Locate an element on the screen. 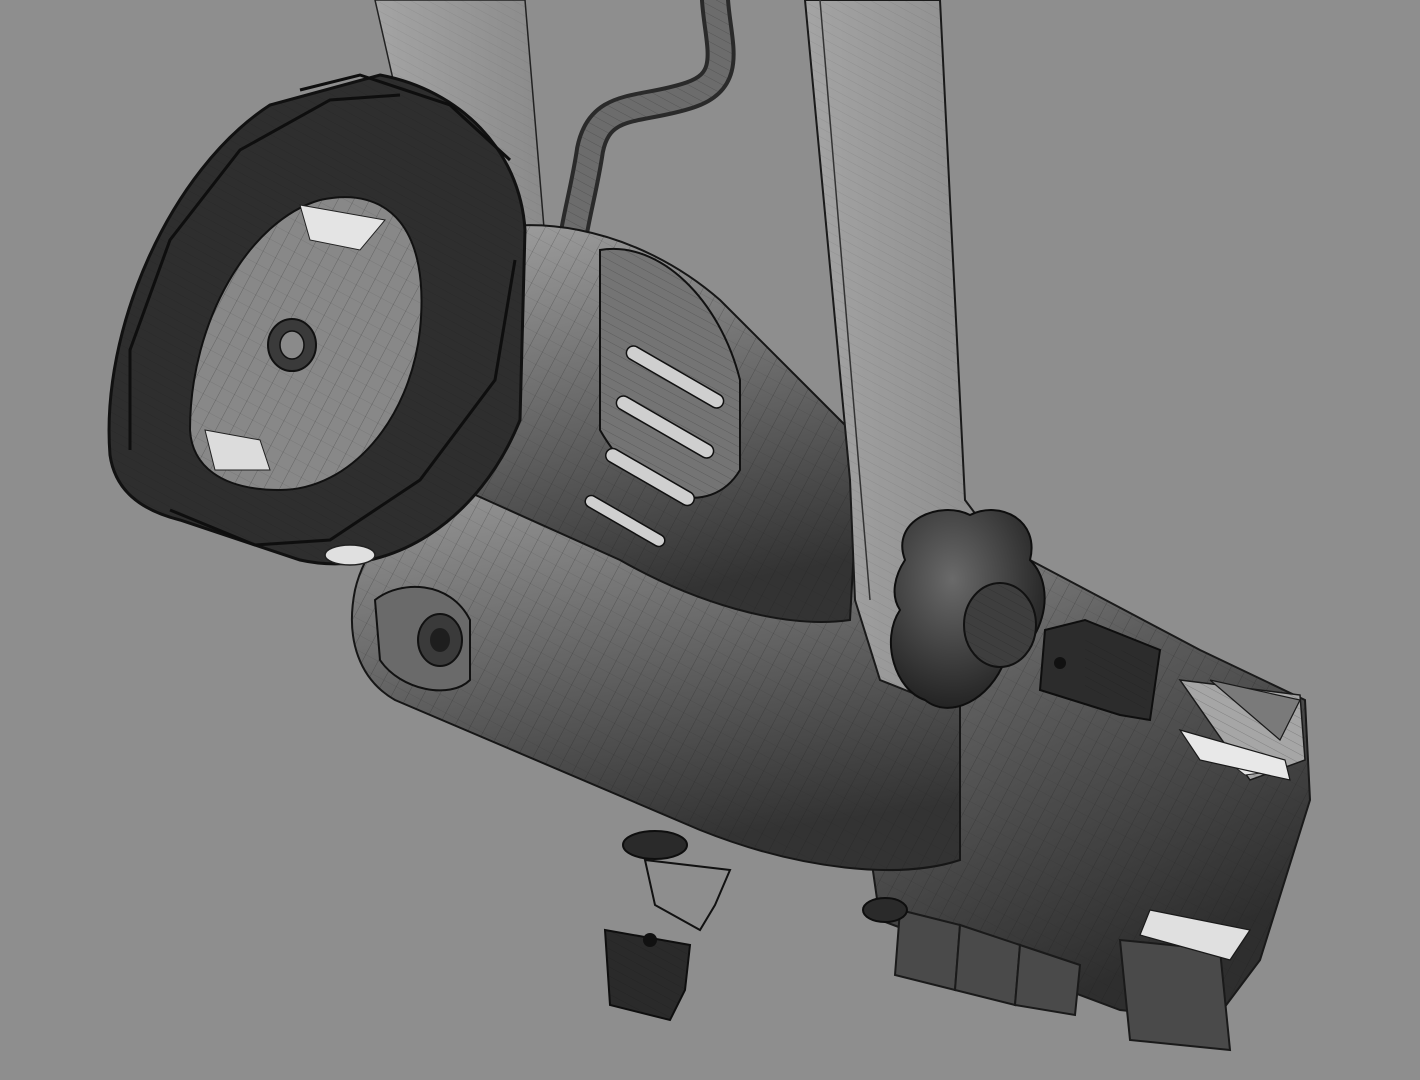 The image size is (1420, 1080). lens-focus-knob is located at coordinates (292, 345).